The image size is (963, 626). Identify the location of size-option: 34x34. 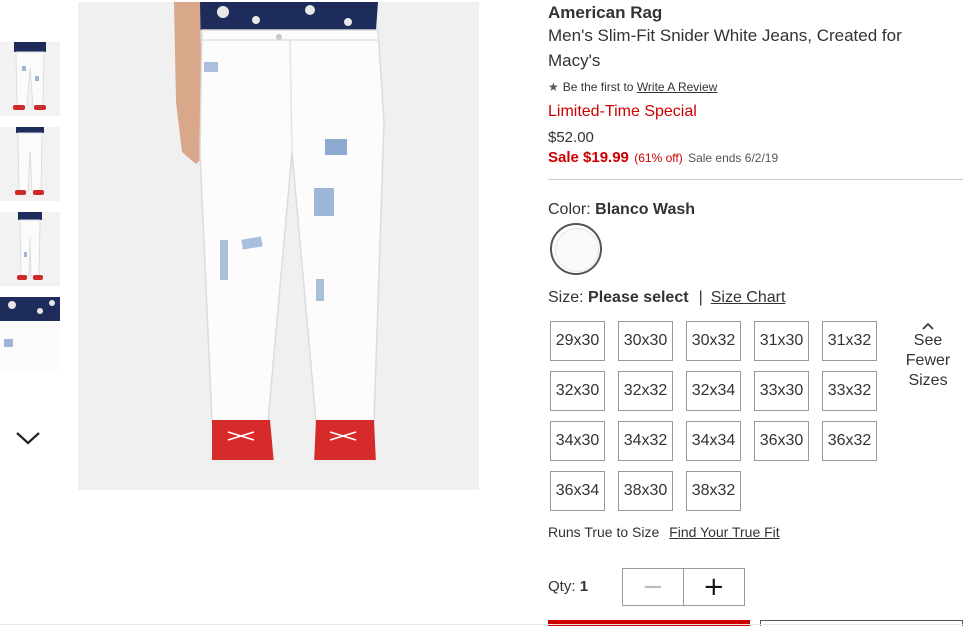
(713, 441).